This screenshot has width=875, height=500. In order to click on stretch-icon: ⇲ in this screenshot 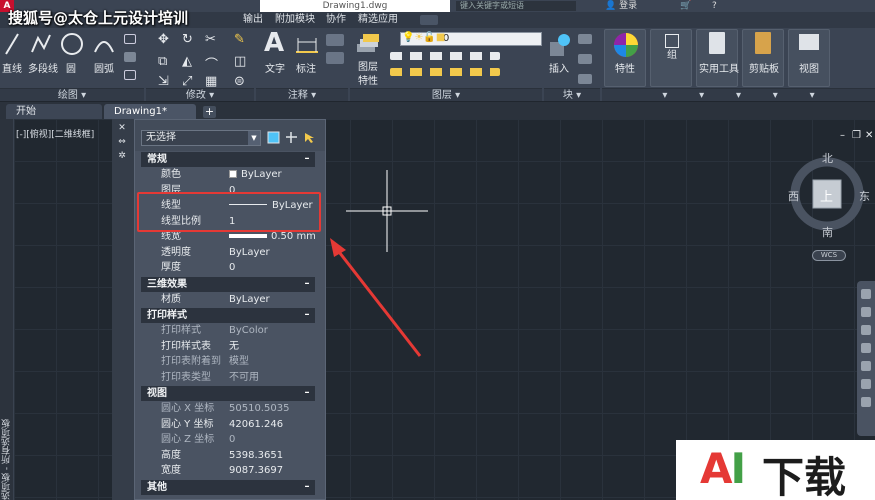, I will do `click(163, 81)`.